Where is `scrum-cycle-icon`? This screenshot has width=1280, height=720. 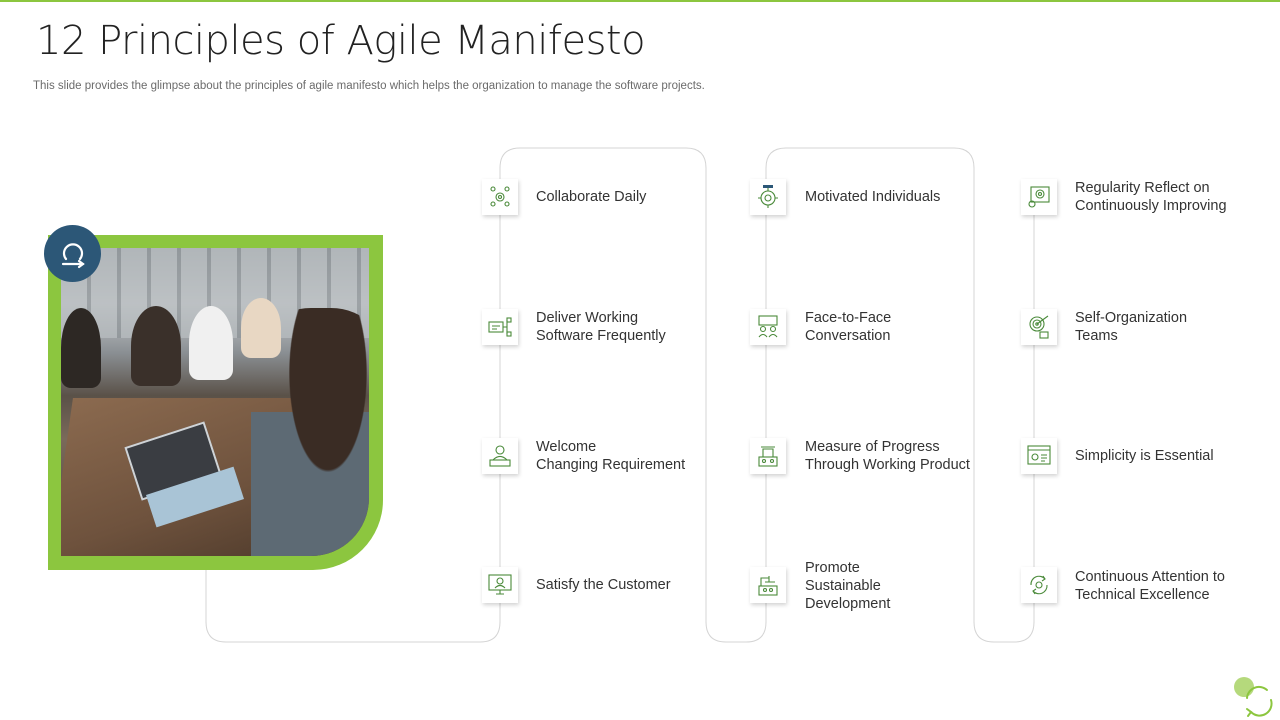
scrum-cycle-icon is located at coordinates (73, 255).